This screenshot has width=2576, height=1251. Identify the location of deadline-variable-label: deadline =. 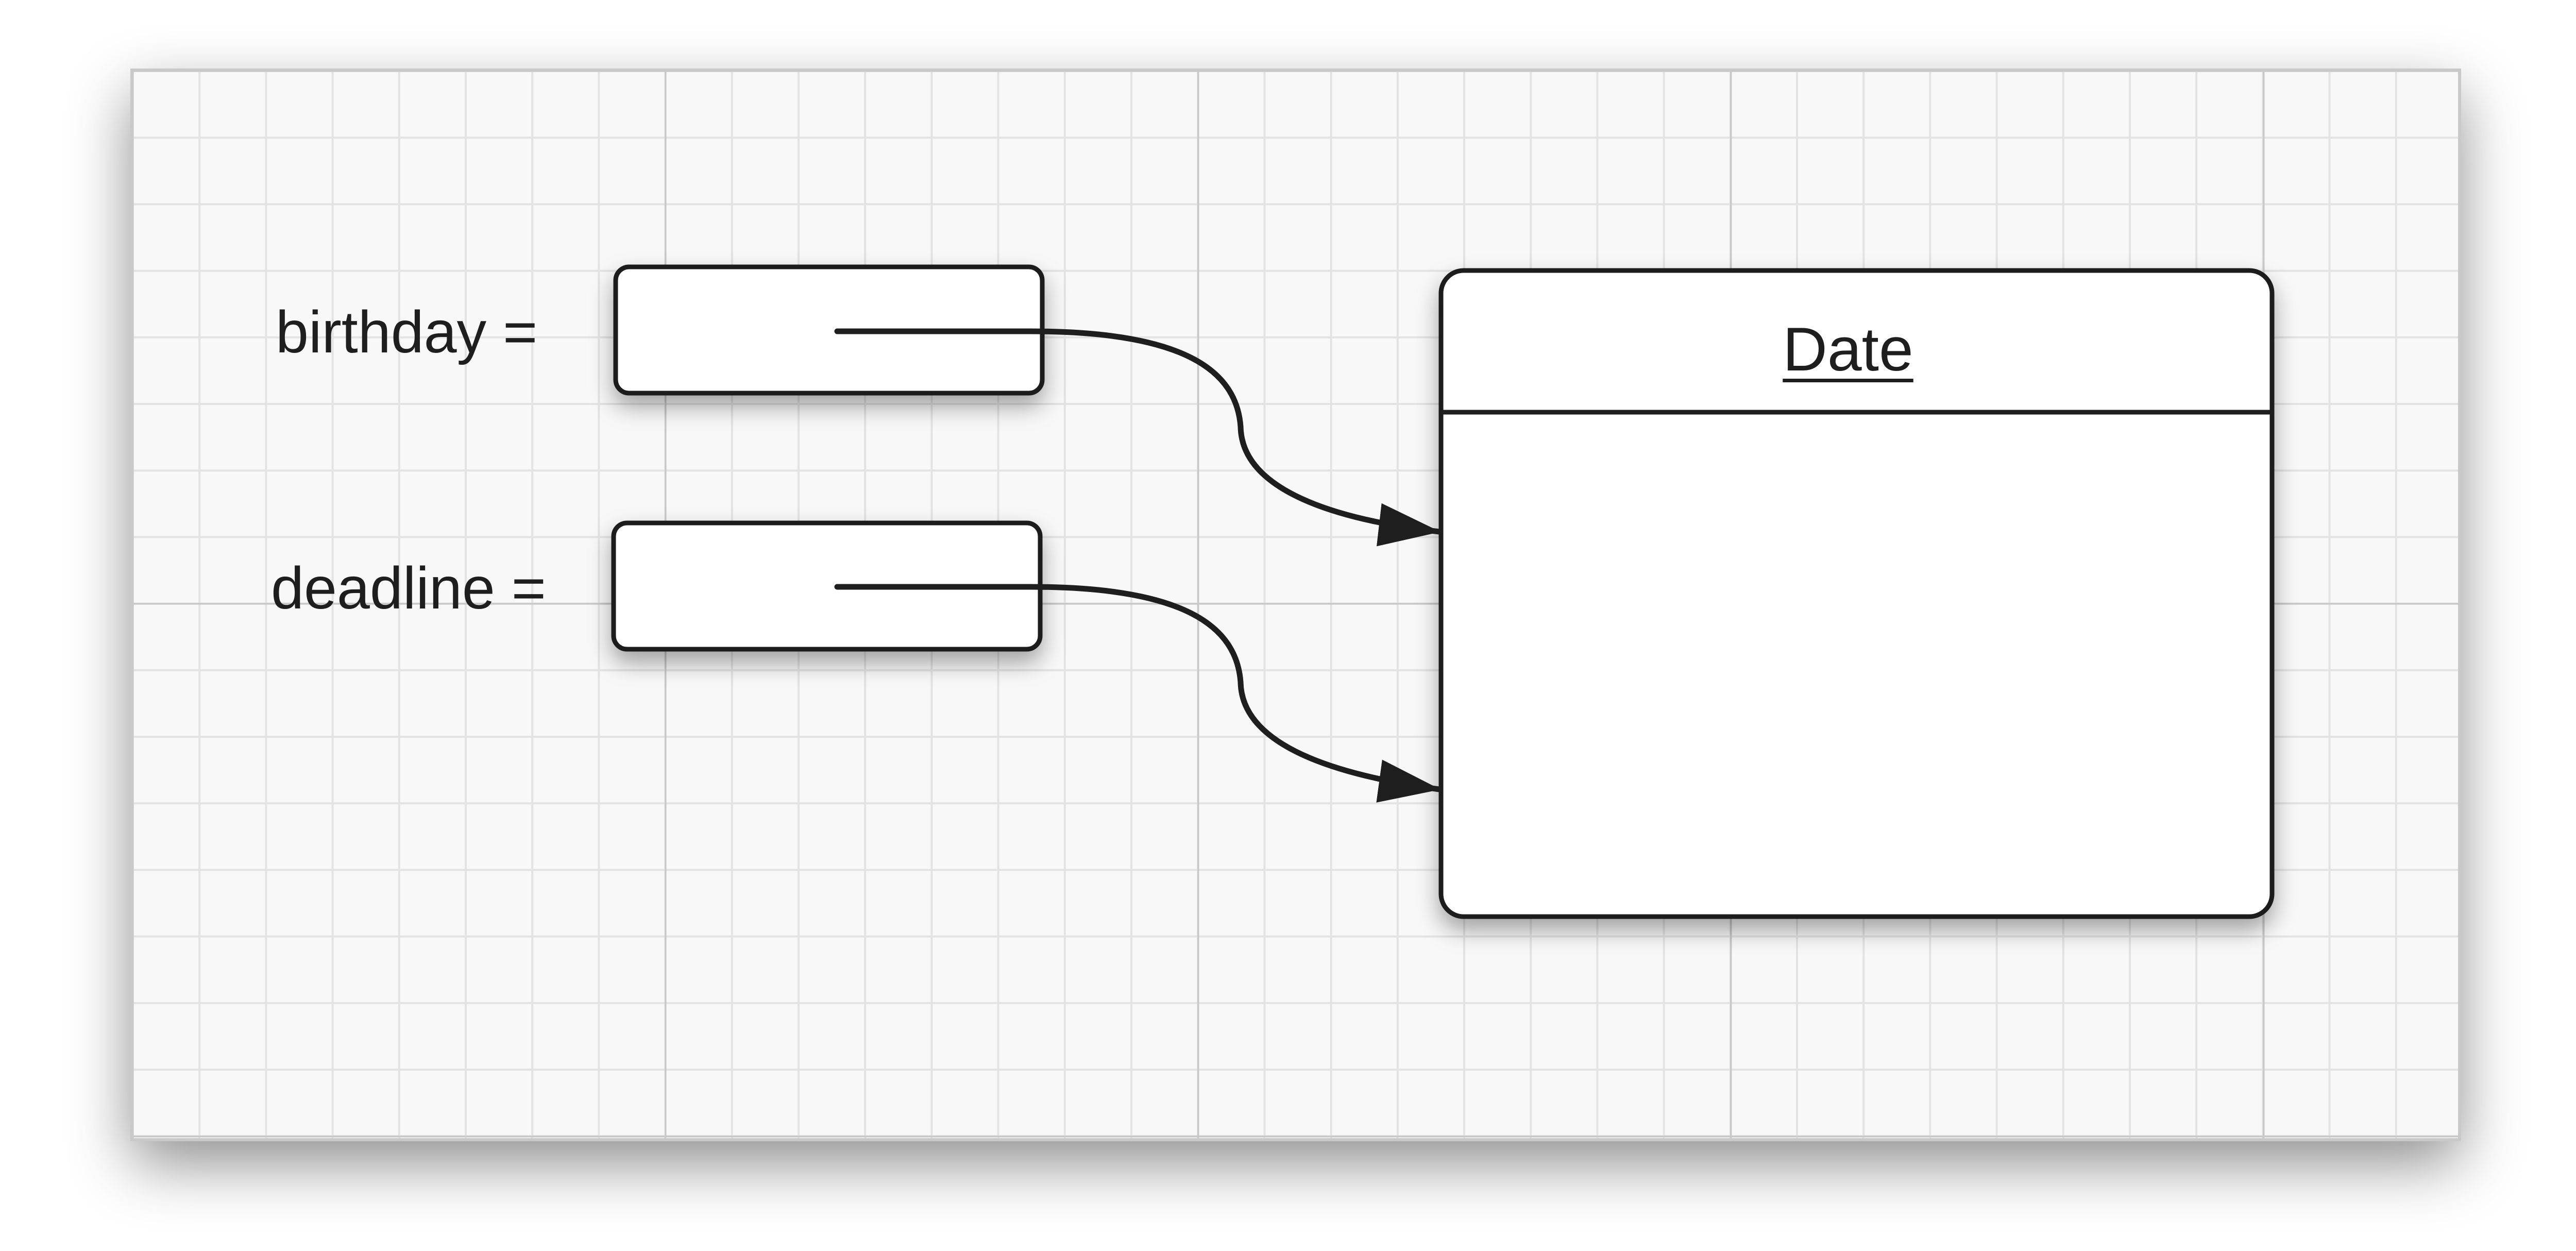
(408, 588).